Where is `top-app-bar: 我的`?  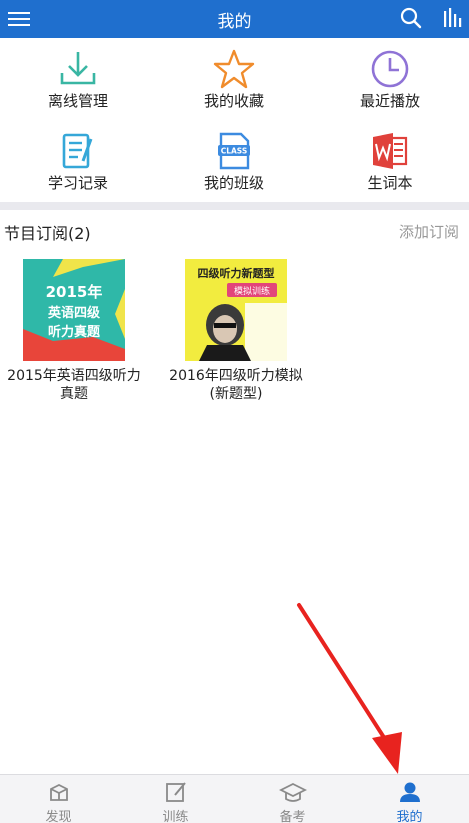
top-app-bar: 我的 is located at coordinates (234, 19).